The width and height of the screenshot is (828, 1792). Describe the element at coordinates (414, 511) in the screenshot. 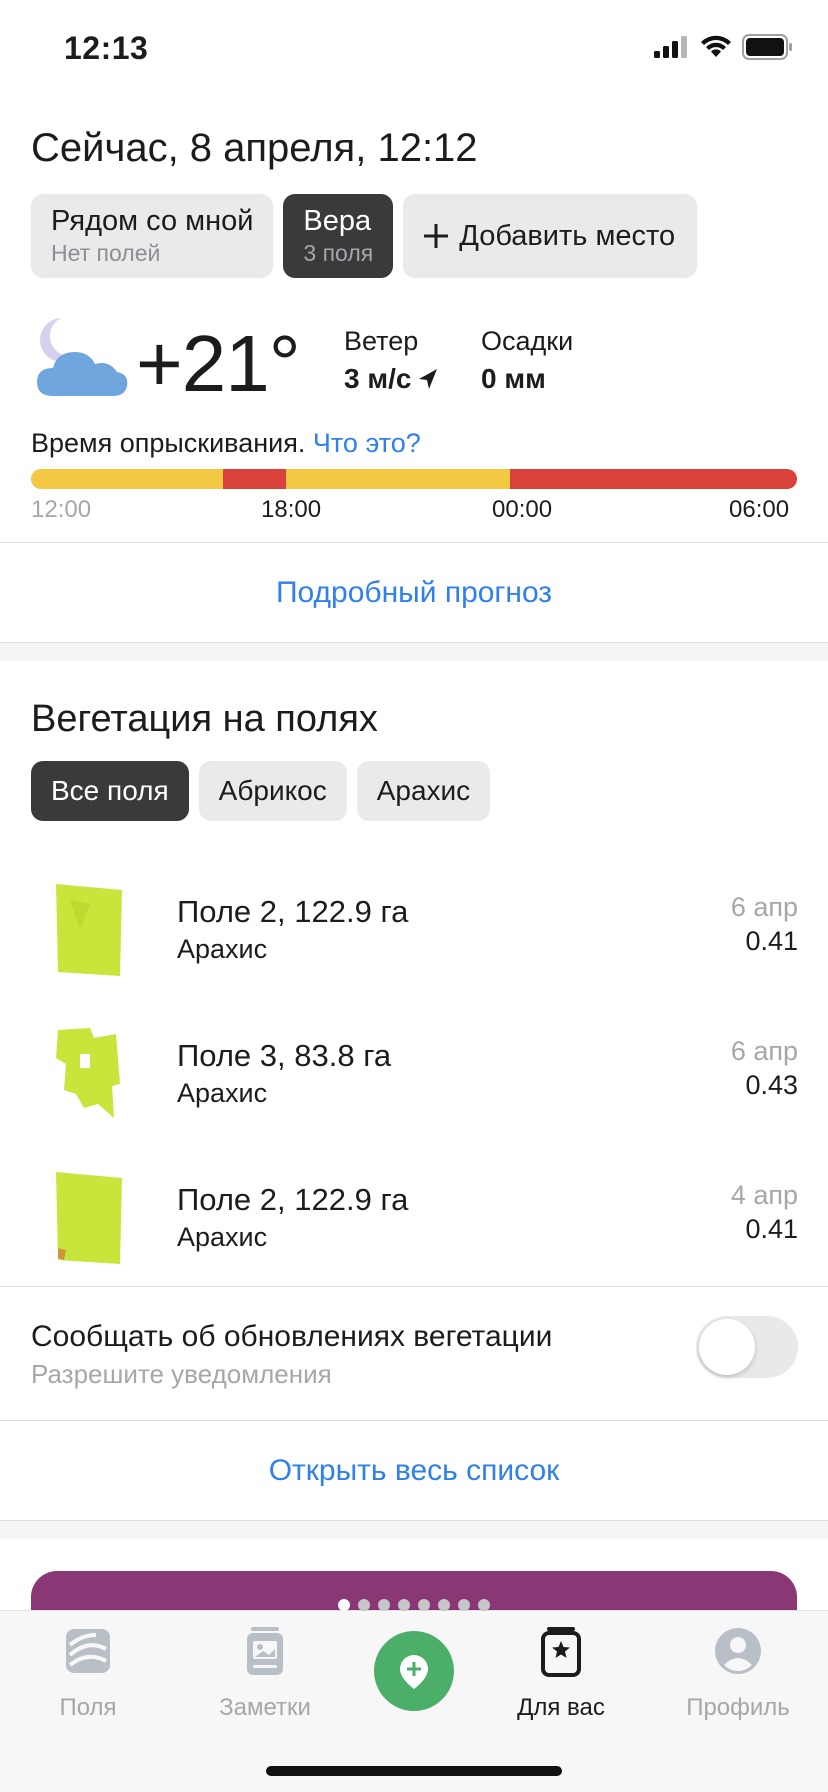

I see `spraying-ticks: 12:00 18:00 00:00 06:00` at that location.